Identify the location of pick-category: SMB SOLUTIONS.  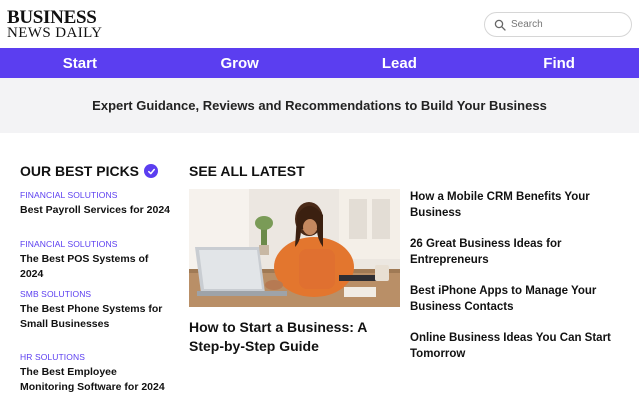
(95, 294).